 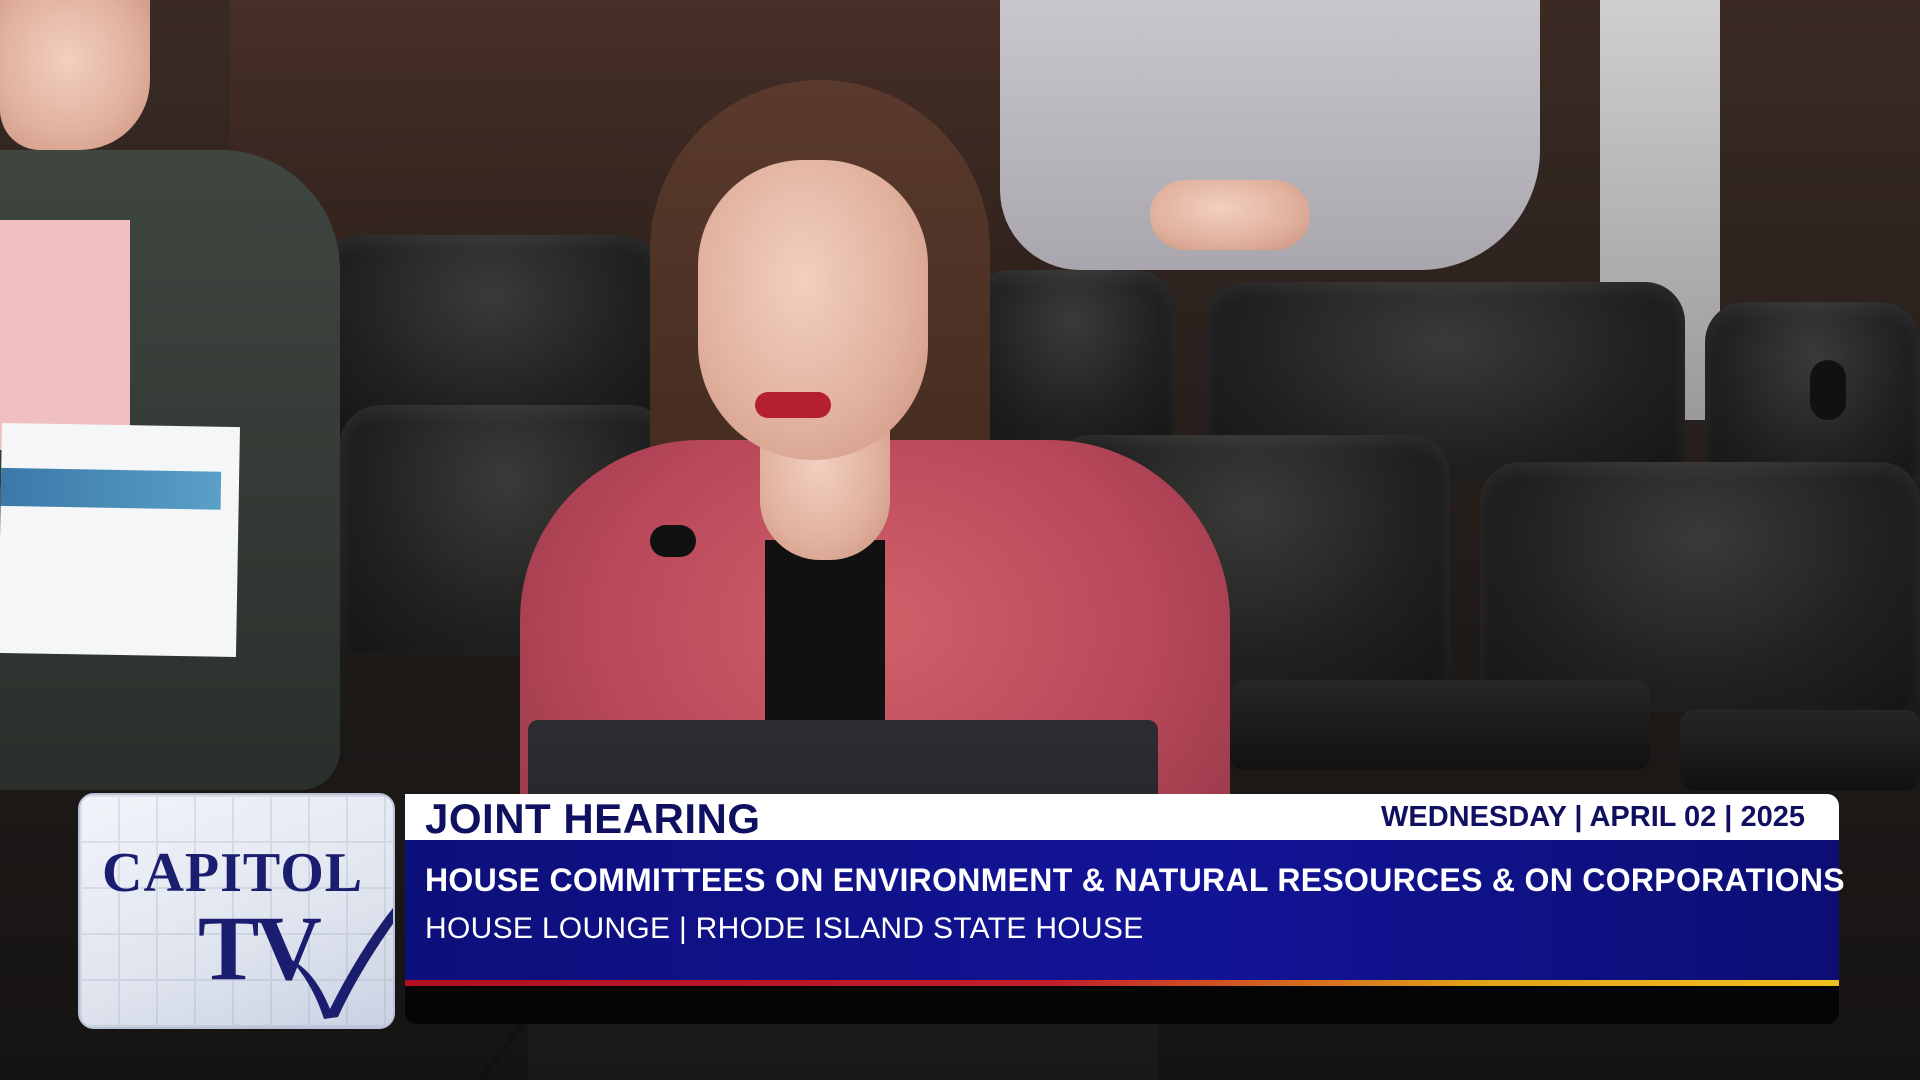 What do you see at coordinates (1230, 215) in the screenshot?
I see `background-hands` at bounding box center [1230, 215].